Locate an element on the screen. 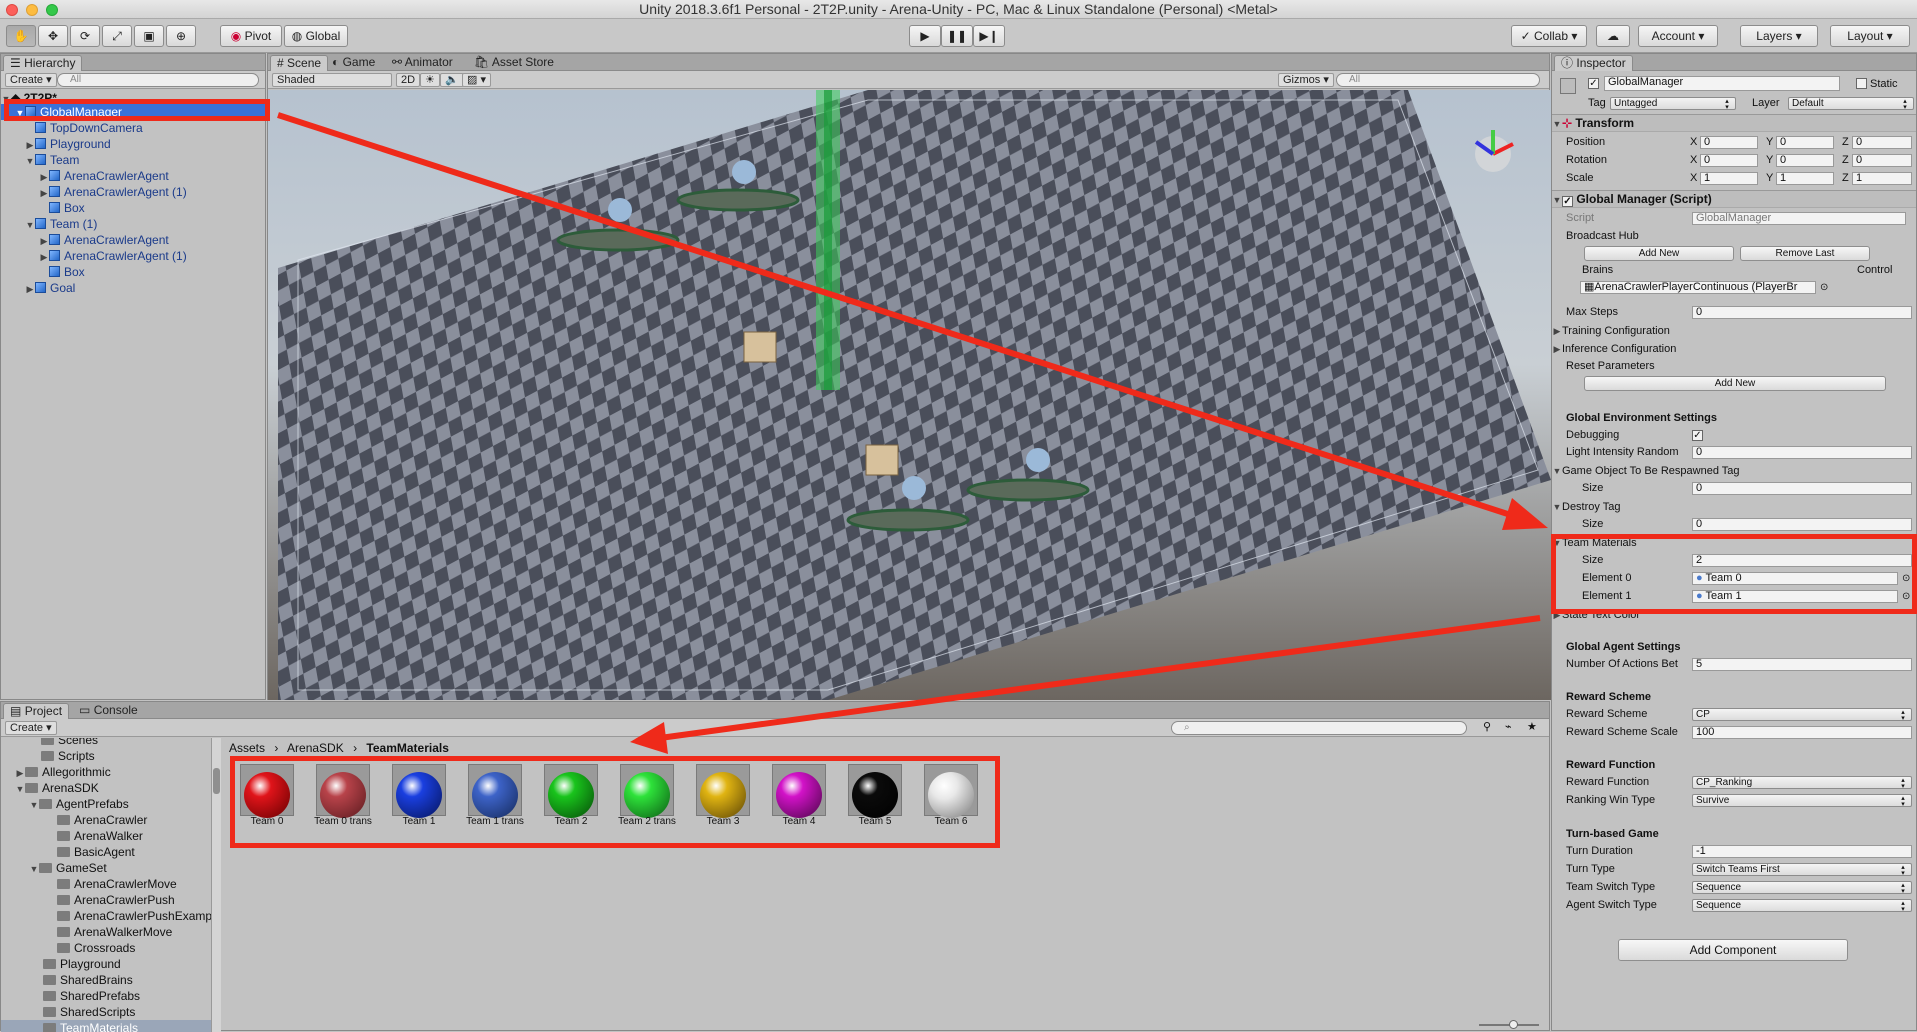  hierarchy-item-topdowncamera: TopDownCamera is located at coordinates (133, 128).